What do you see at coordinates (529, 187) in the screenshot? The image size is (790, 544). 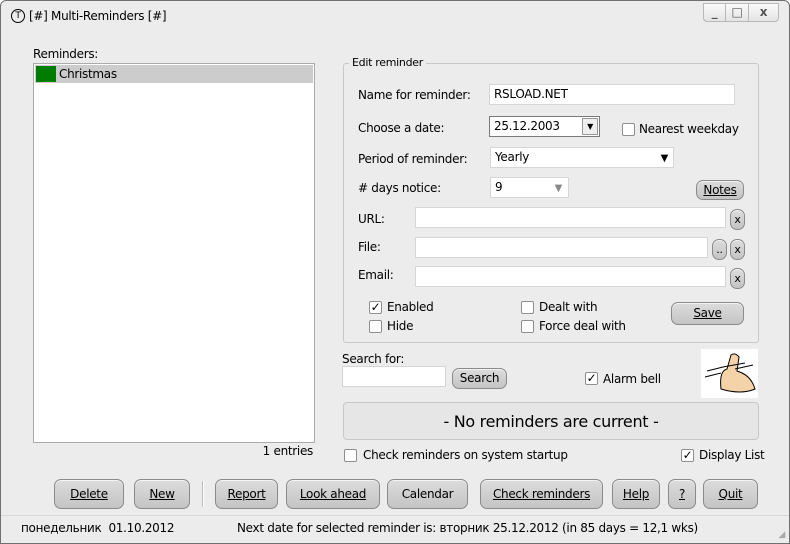 I see `days-notice-select: 9 ▼` at bounding box center [529, 187].